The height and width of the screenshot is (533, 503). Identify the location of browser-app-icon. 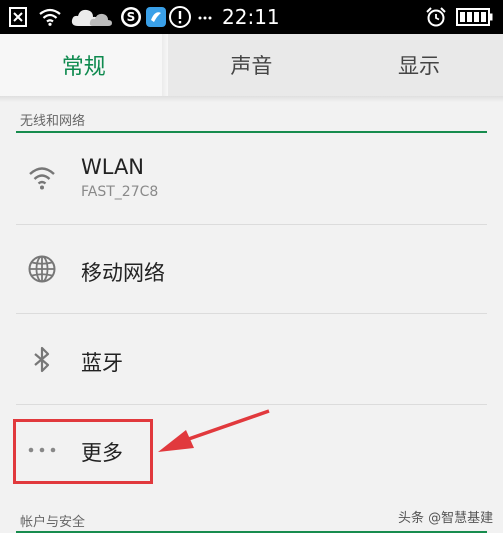
(156, 17).